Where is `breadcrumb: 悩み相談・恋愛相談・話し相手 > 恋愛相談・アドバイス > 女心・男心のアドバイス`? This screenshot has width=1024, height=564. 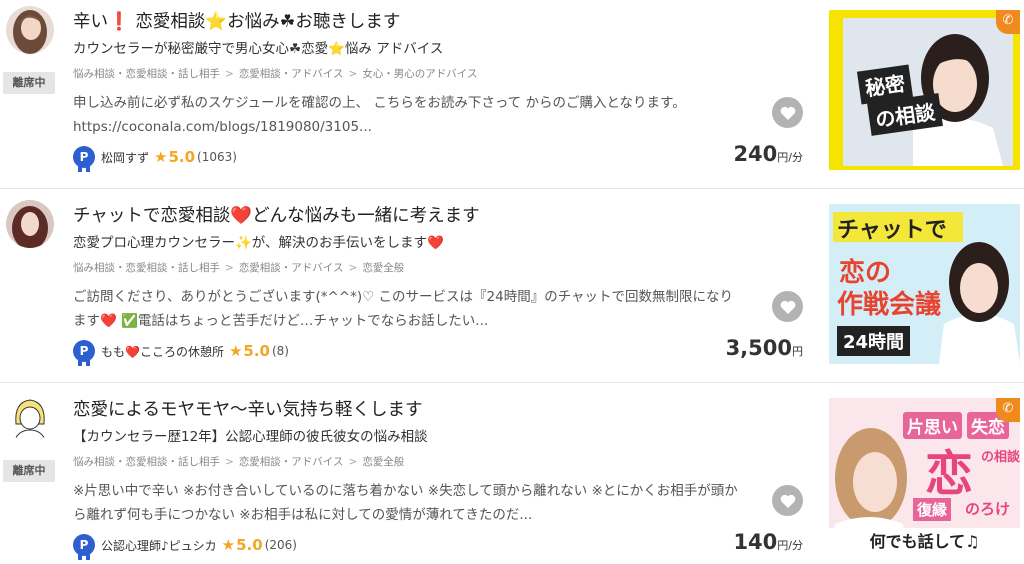 breadcrumb: 悩み相談・恋愛相談・話し相手 > 恋愛相談・アドバイス > 女心・男心のアドバイス is located at coordinates (275, 73).